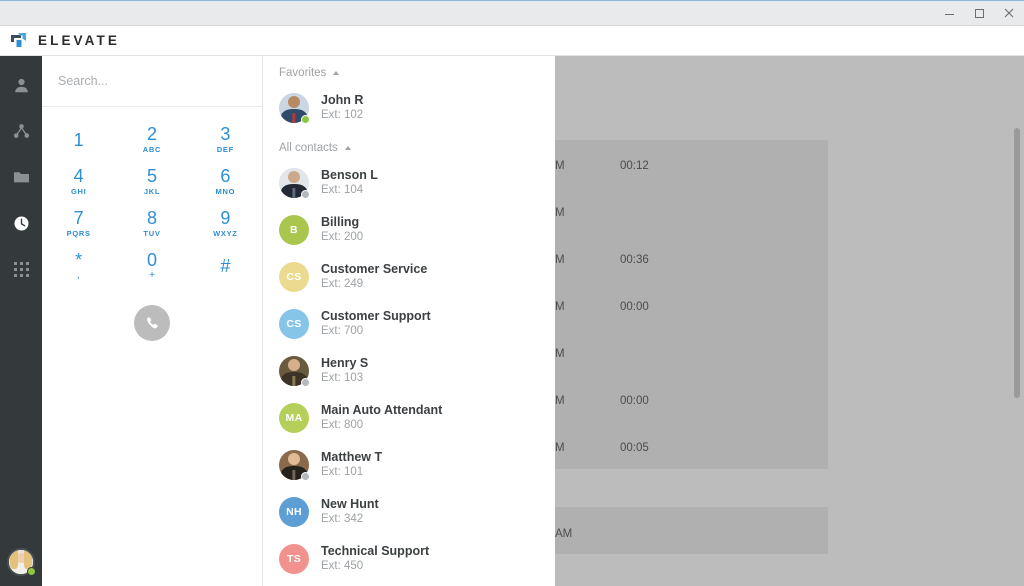  I want to click on dialpad-key-digit: 3, so click(225, 134).